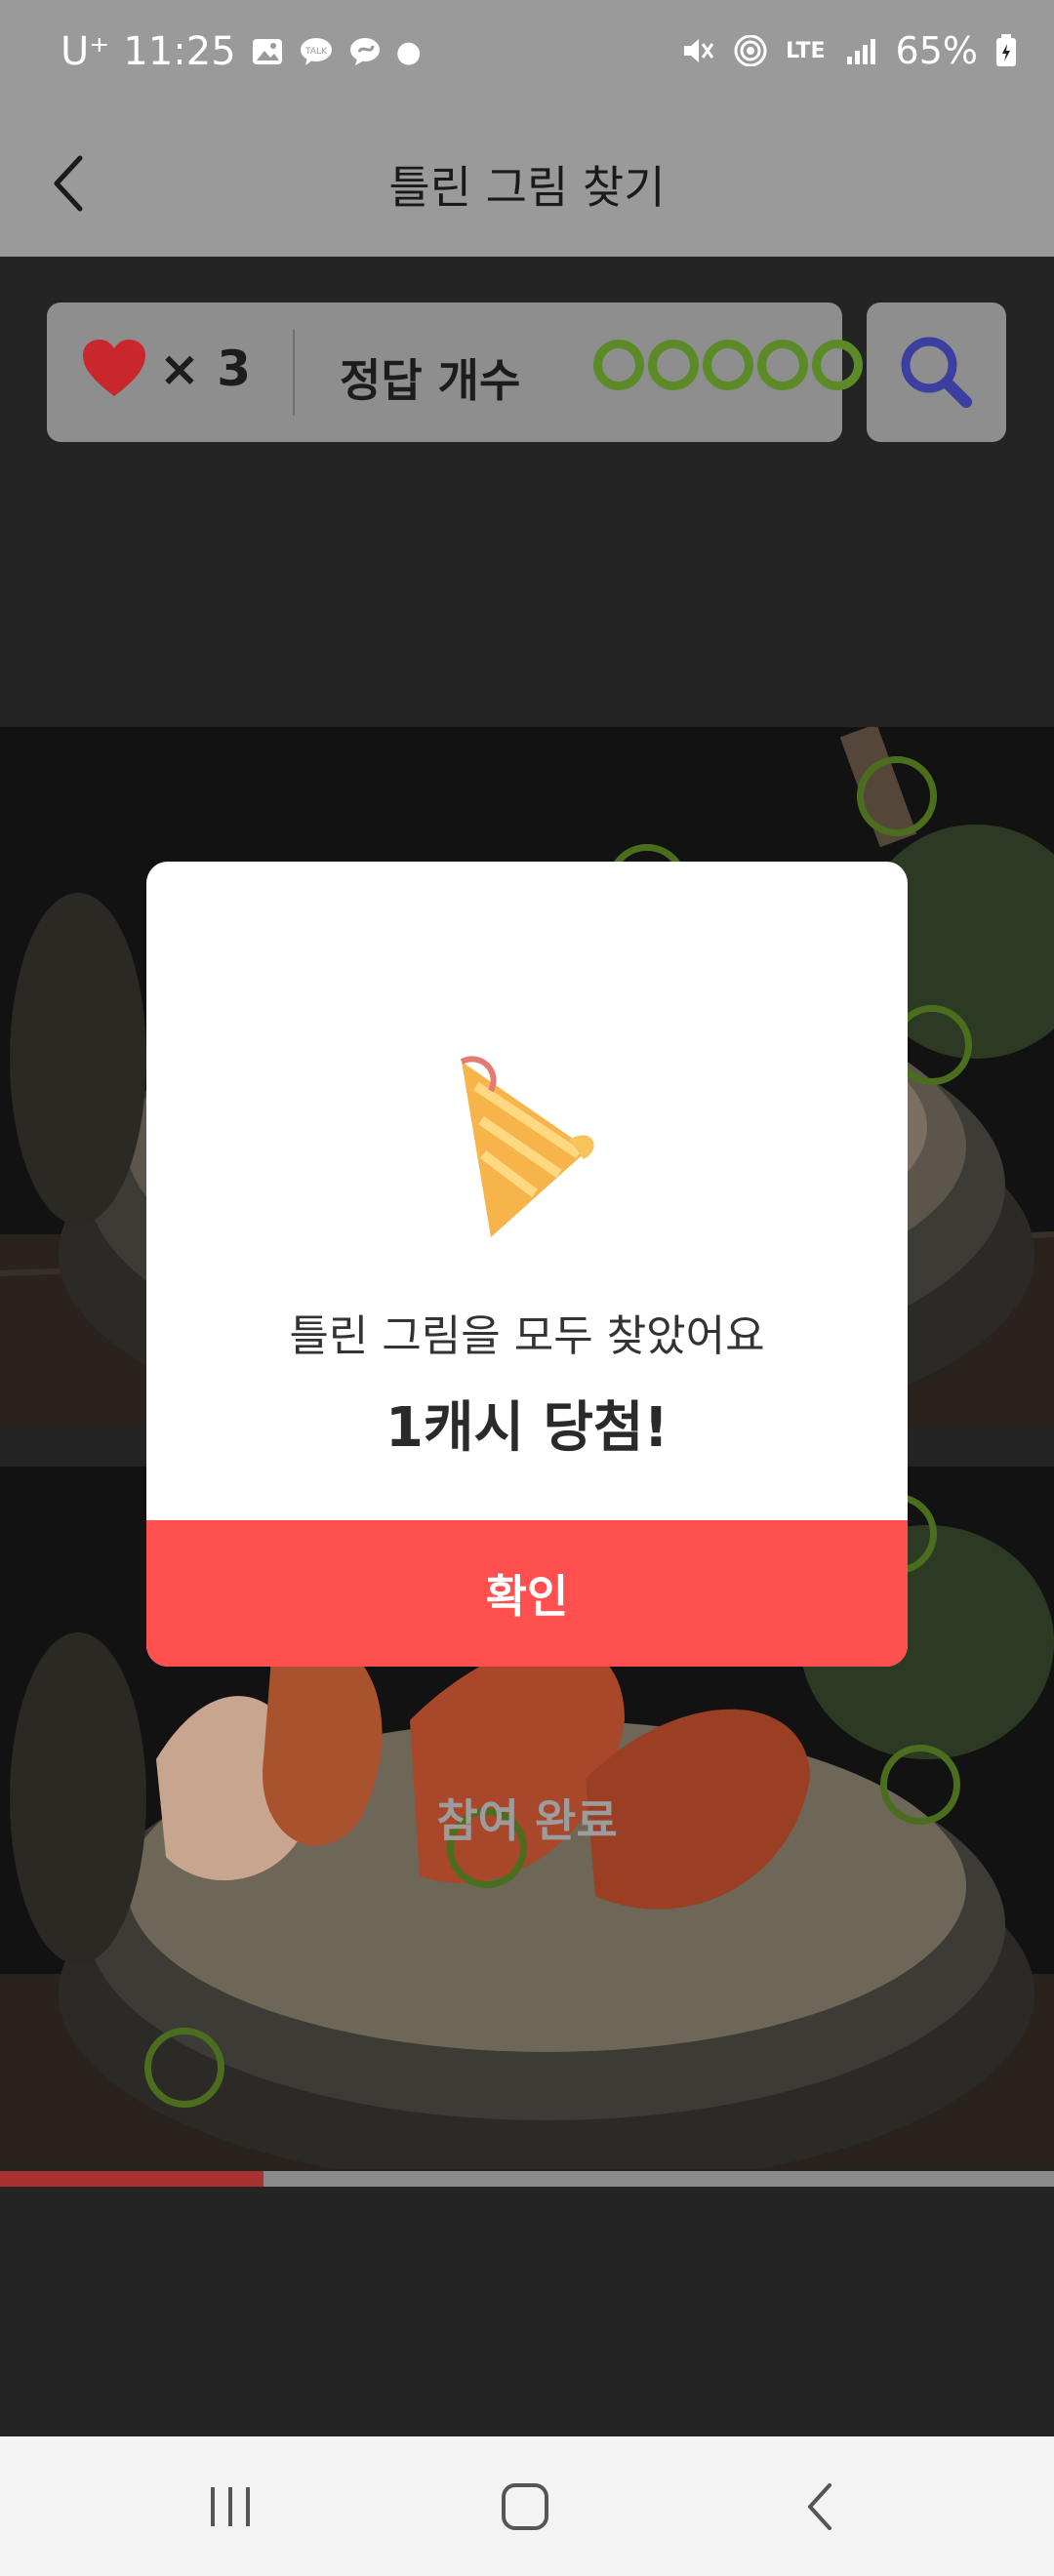 This screenshot has width=1054, height=2576. I want to click on lives-count: × 3, so click(205, 369).